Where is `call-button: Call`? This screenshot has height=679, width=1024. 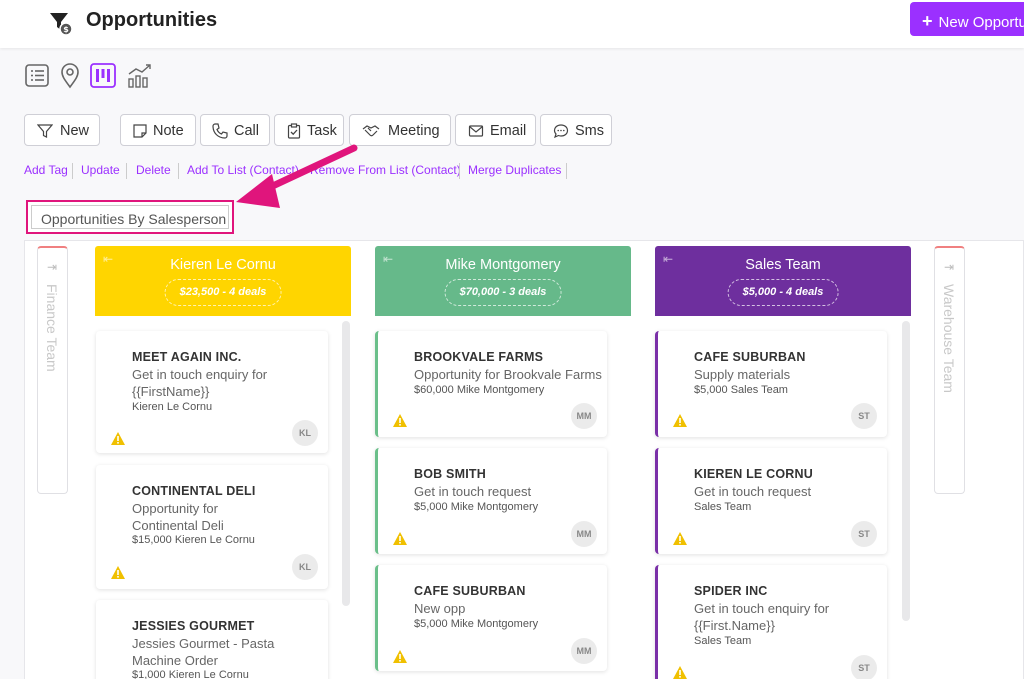
call-button: Call is located at coordinates (235, 130).